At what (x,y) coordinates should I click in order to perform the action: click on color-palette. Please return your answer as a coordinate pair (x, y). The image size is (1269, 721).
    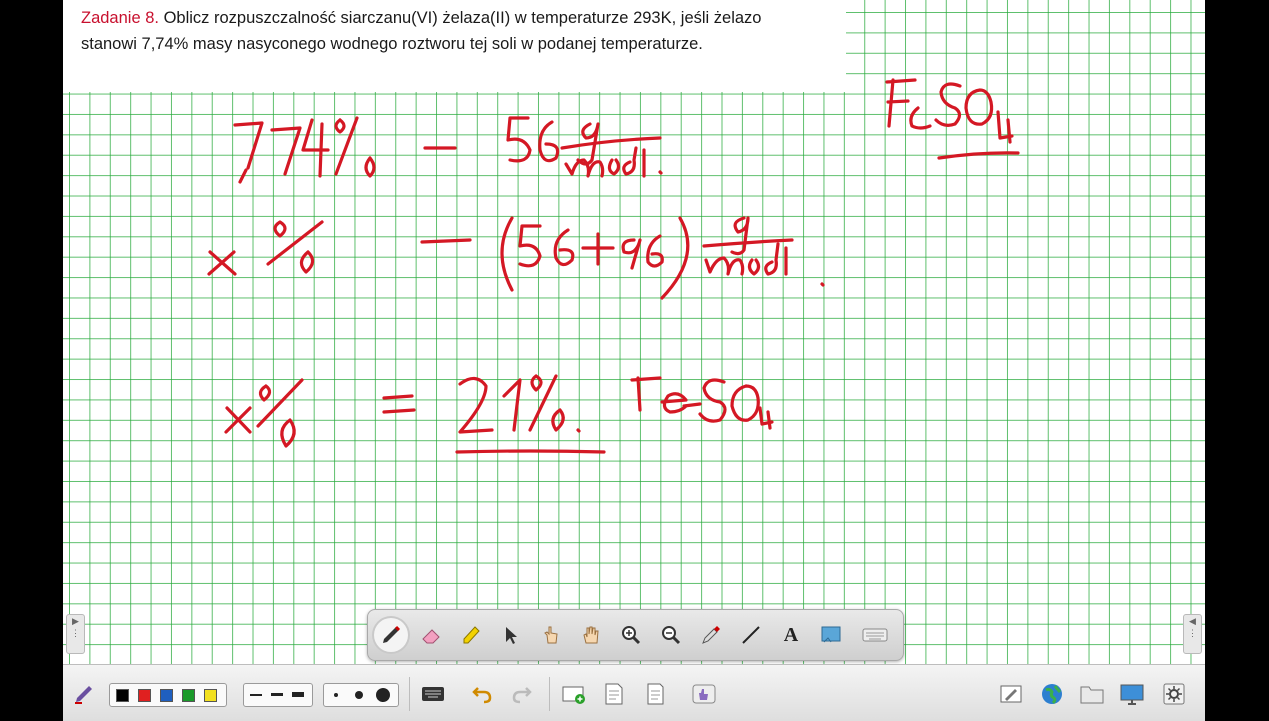
    Looking at the image, I should click on (168, 695).